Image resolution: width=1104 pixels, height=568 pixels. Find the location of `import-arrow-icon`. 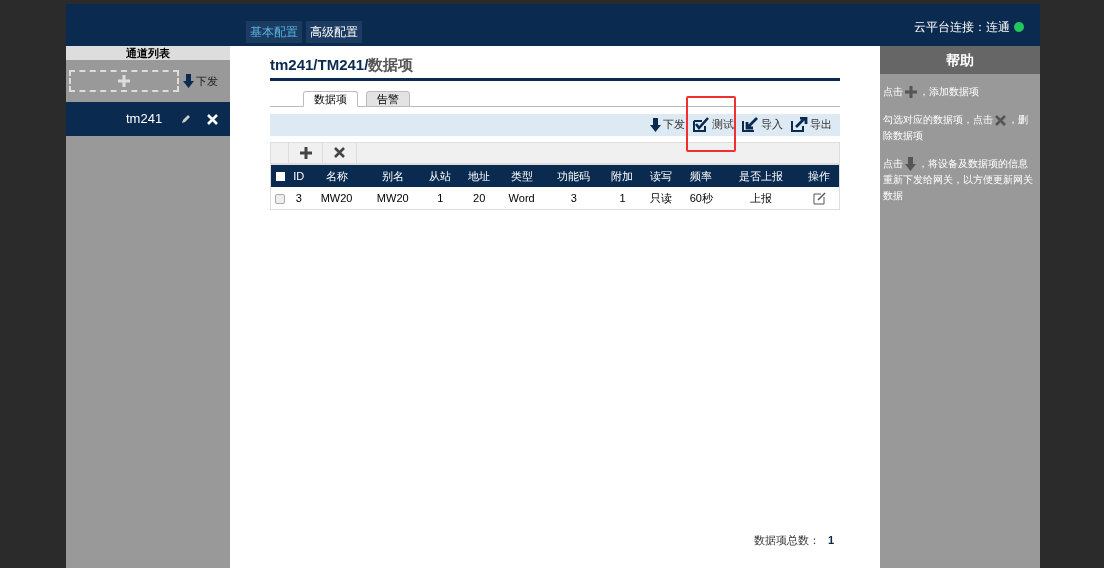

import-arrow-icon is located at coordinates (750, 124).